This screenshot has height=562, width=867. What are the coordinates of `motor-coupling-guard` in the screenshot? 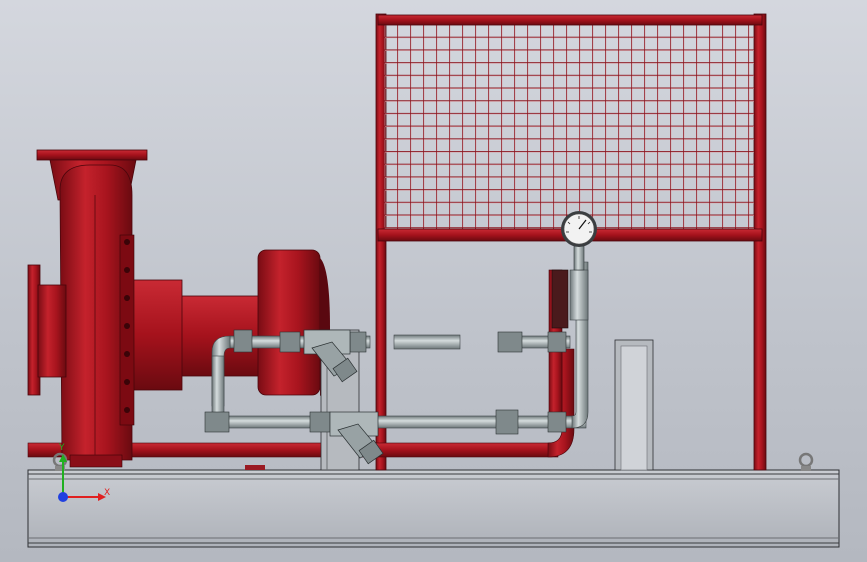 It's located at (229, 322).